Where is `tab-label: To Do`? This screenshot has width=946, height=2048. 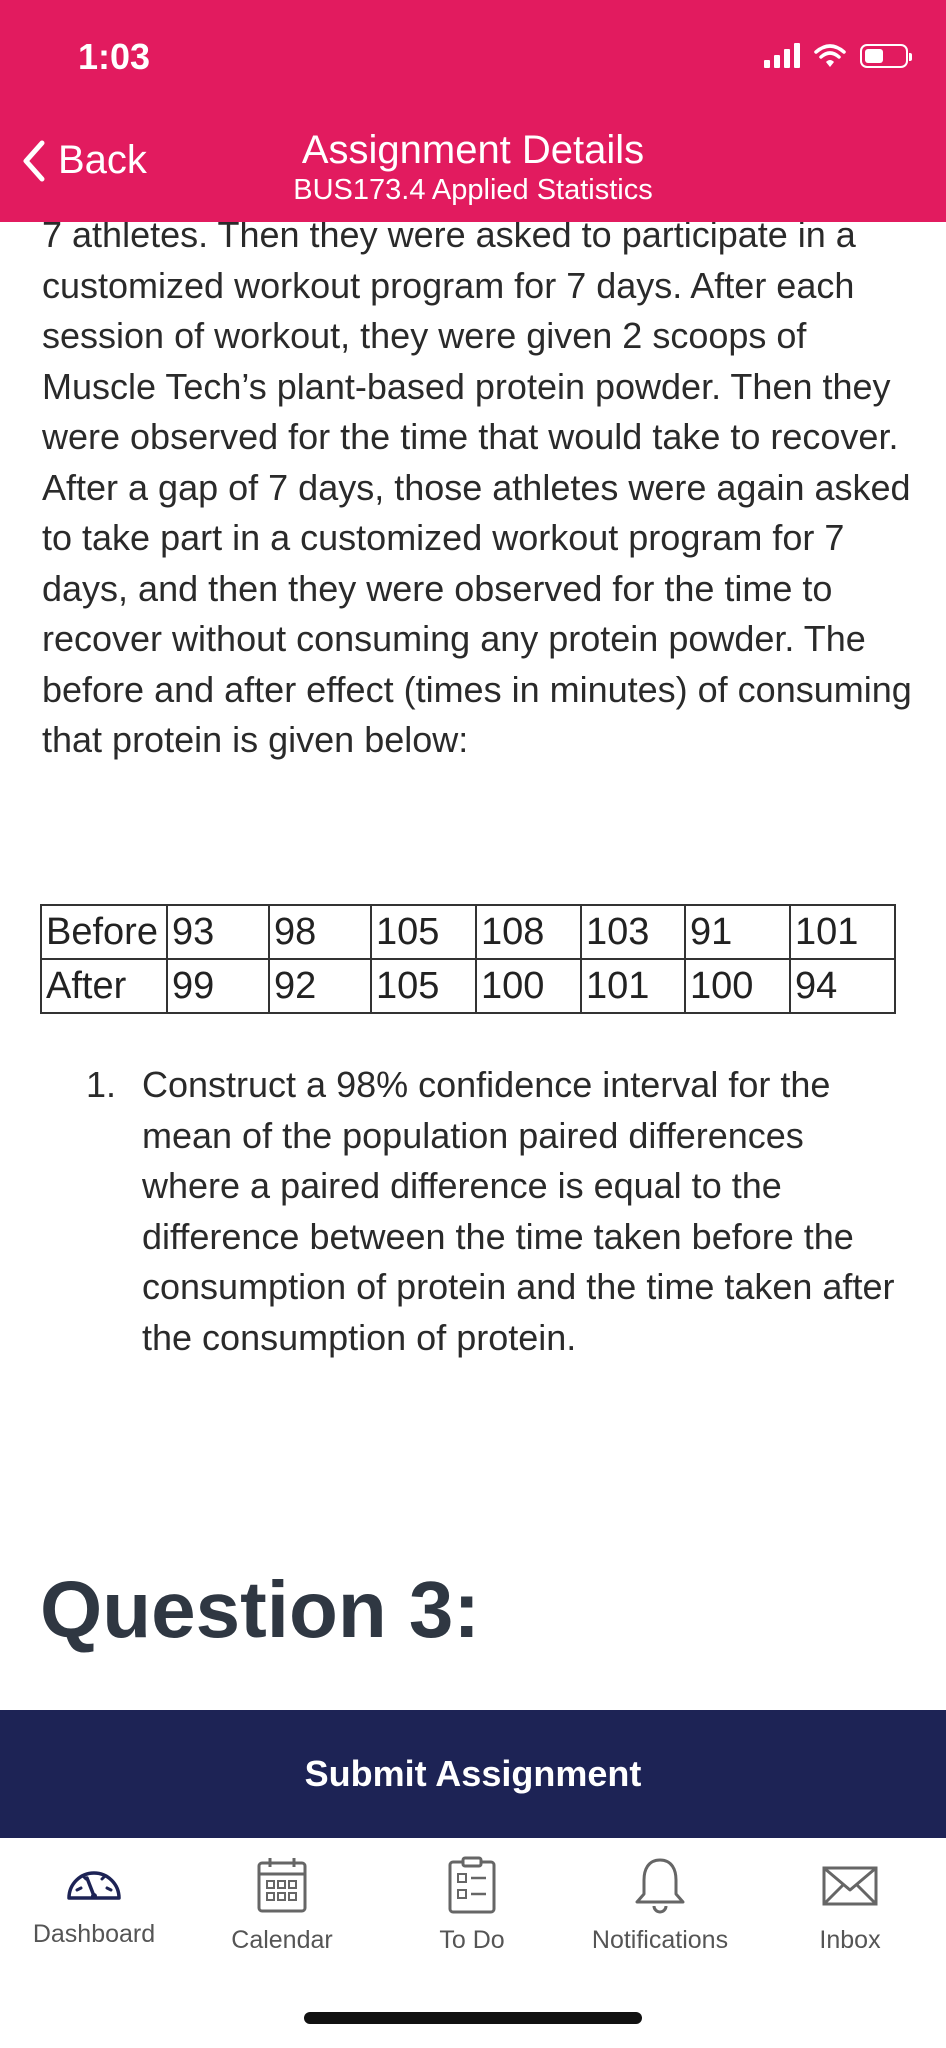
tab-label: To Do is located at coordinates (472, 1940).